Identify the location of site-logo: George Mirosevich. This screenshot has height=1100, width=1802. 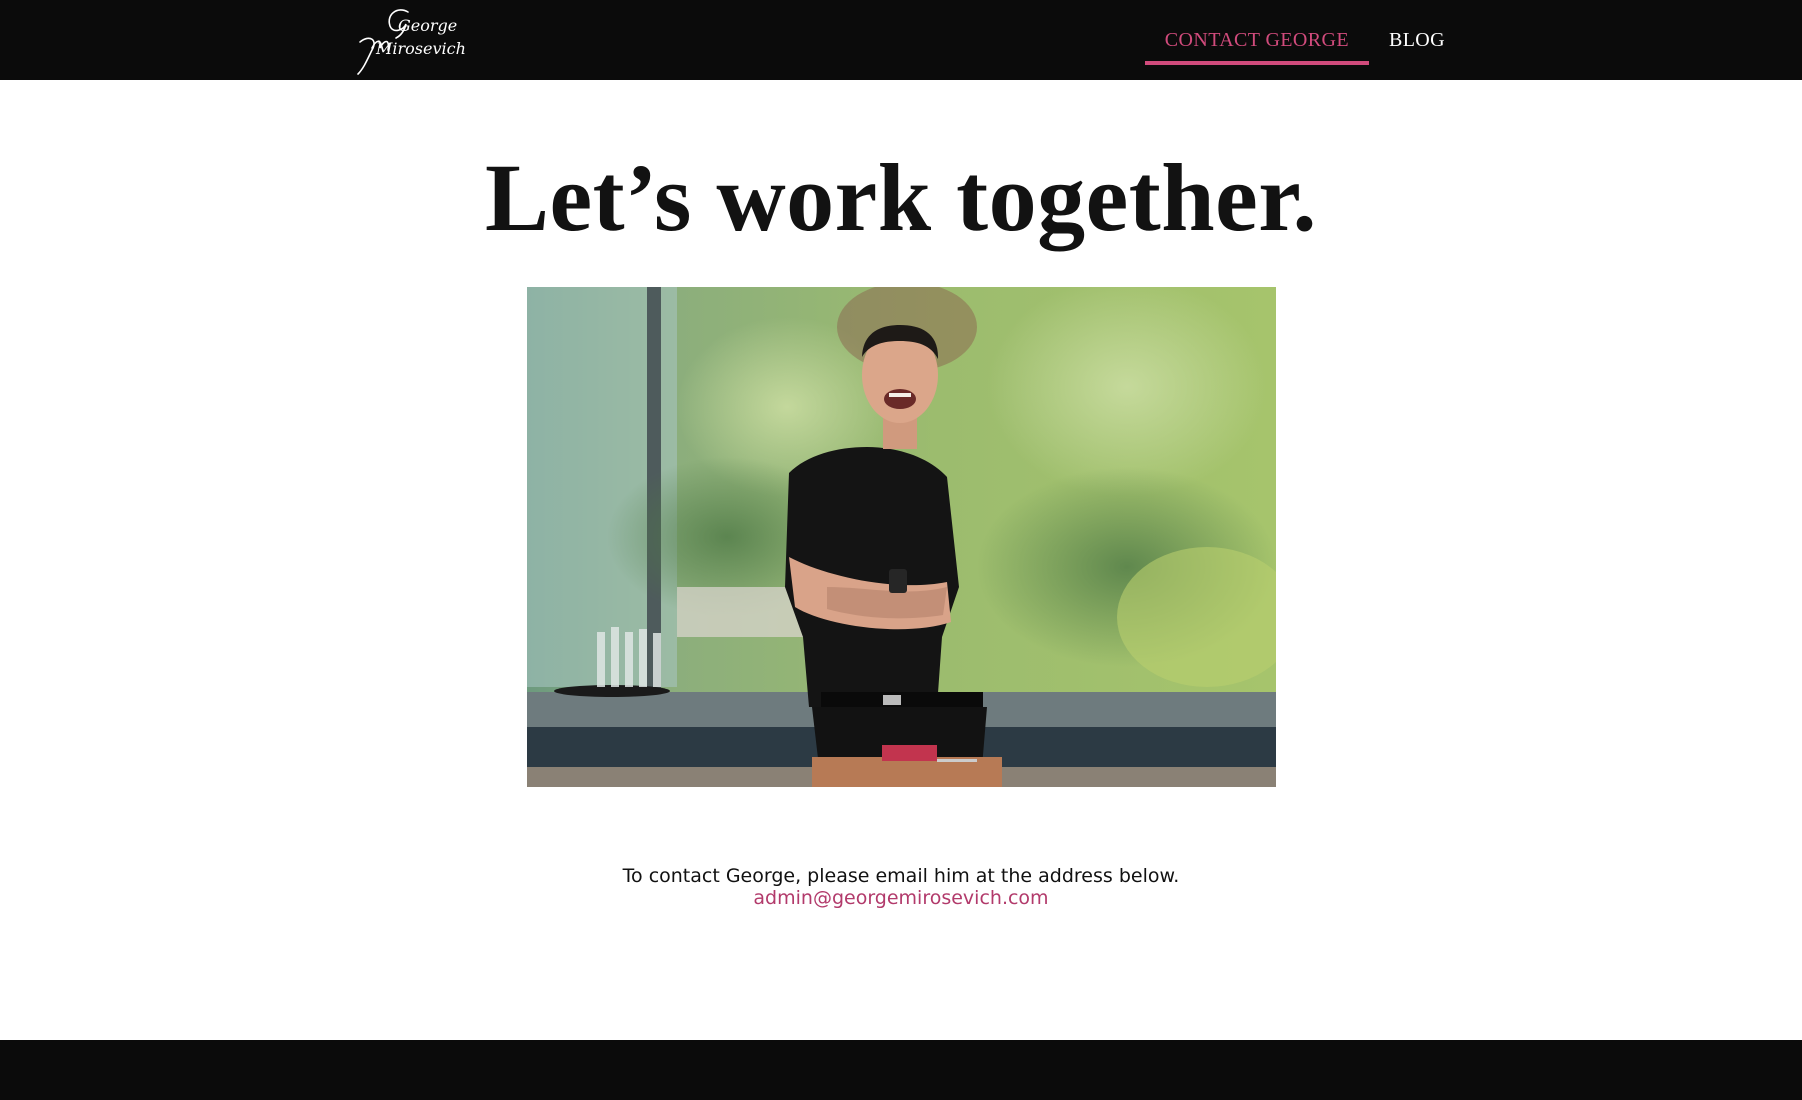
(410, 41).